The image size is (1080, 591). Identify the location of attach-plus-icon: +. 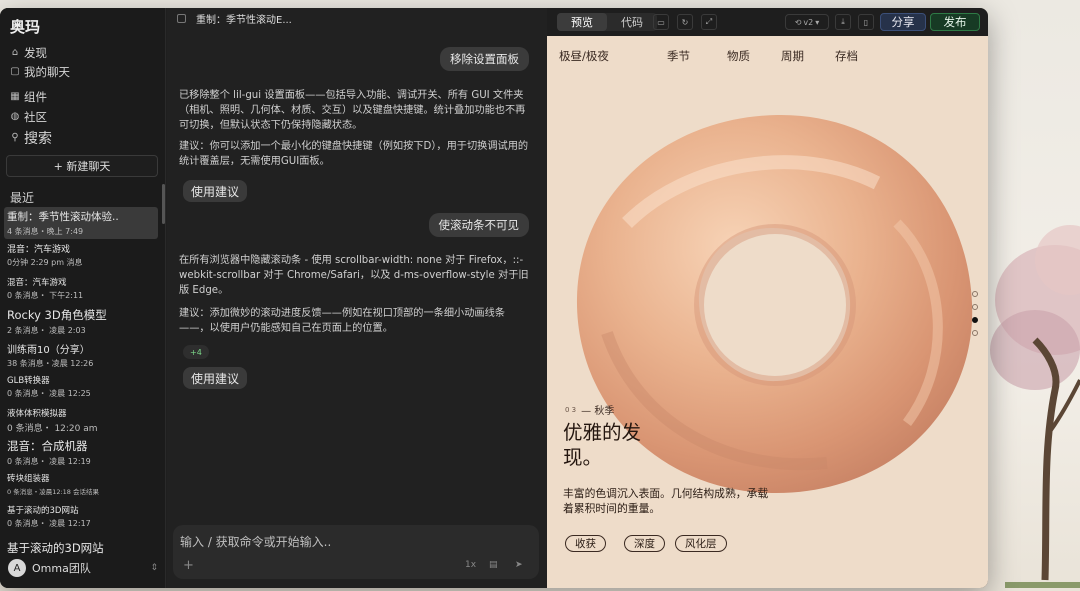
(188, 565).